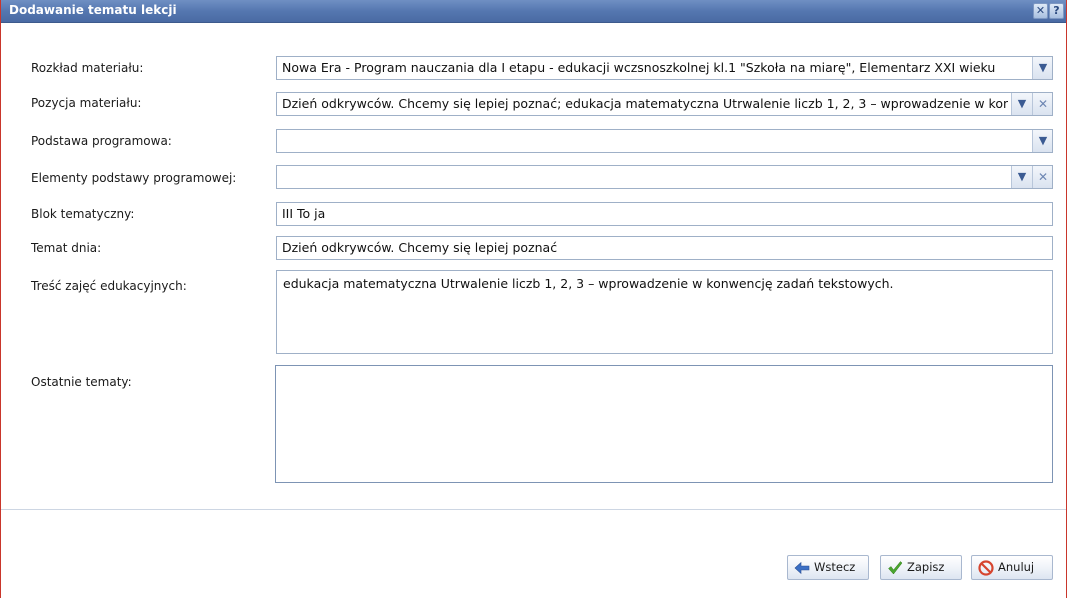  What do you see at coordinates (93, 10) in the screenshot?
I see `dialog-title: Dodawanie tematu lekcji` at bounding box center [93, 10].